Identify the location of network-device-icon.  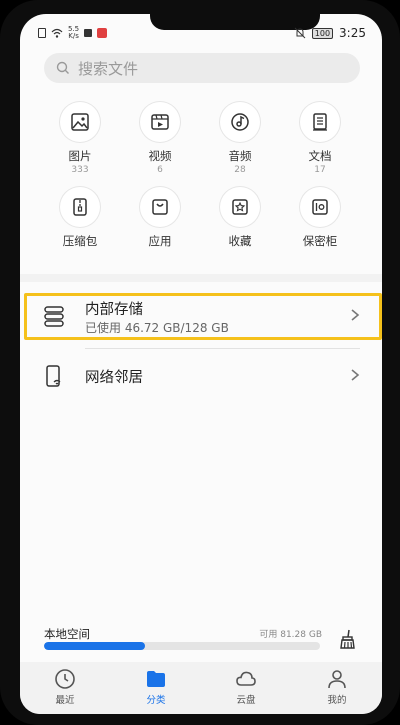
(53, 376).